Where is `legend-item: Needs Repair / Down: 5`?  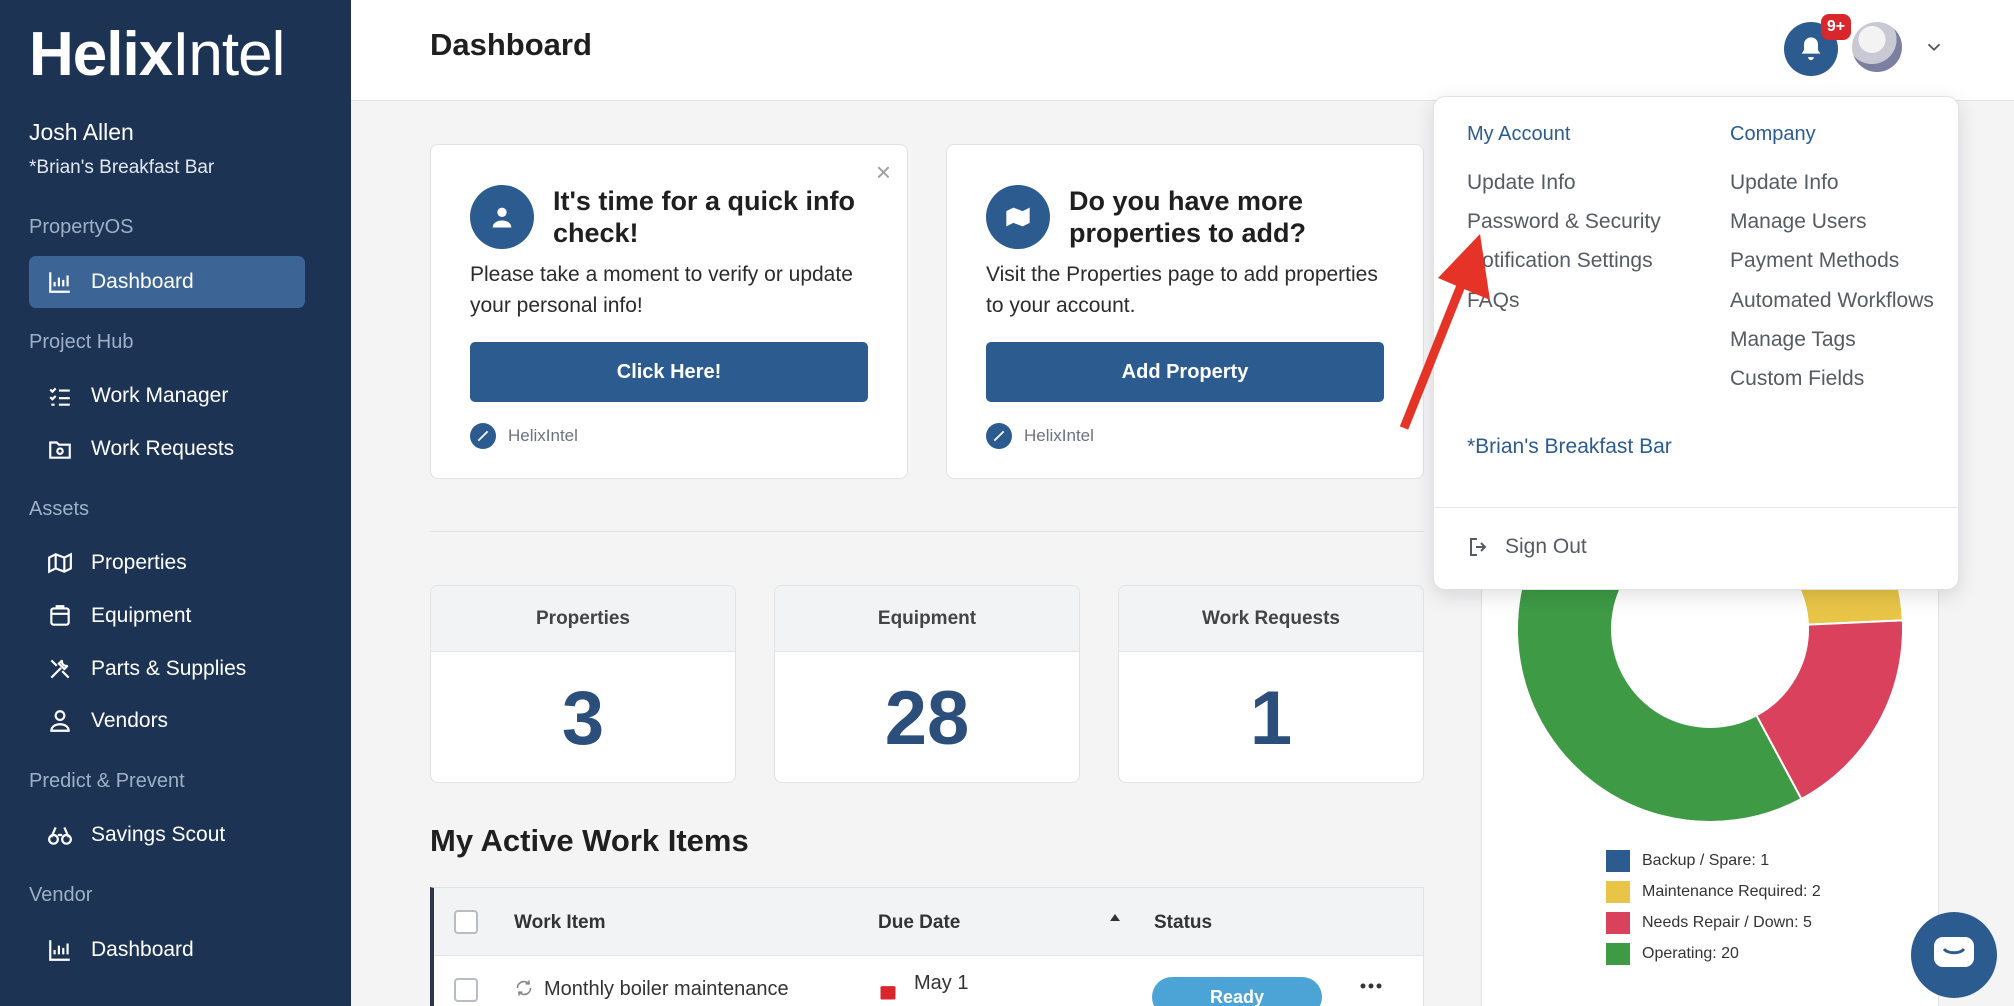 legend-item: Needs Repair / Down: 5 is located at coordinates (1709, 923).